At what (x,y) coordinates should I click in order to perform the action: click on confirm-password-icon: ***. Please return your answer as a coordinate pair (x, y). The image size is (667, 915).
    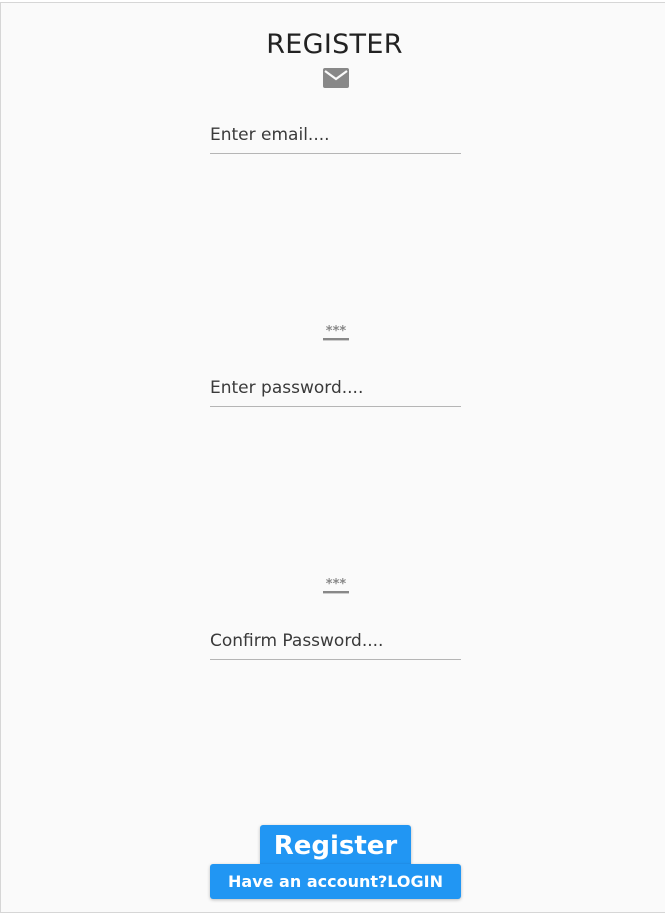
    Looking at the image, I should click on (336, 586).